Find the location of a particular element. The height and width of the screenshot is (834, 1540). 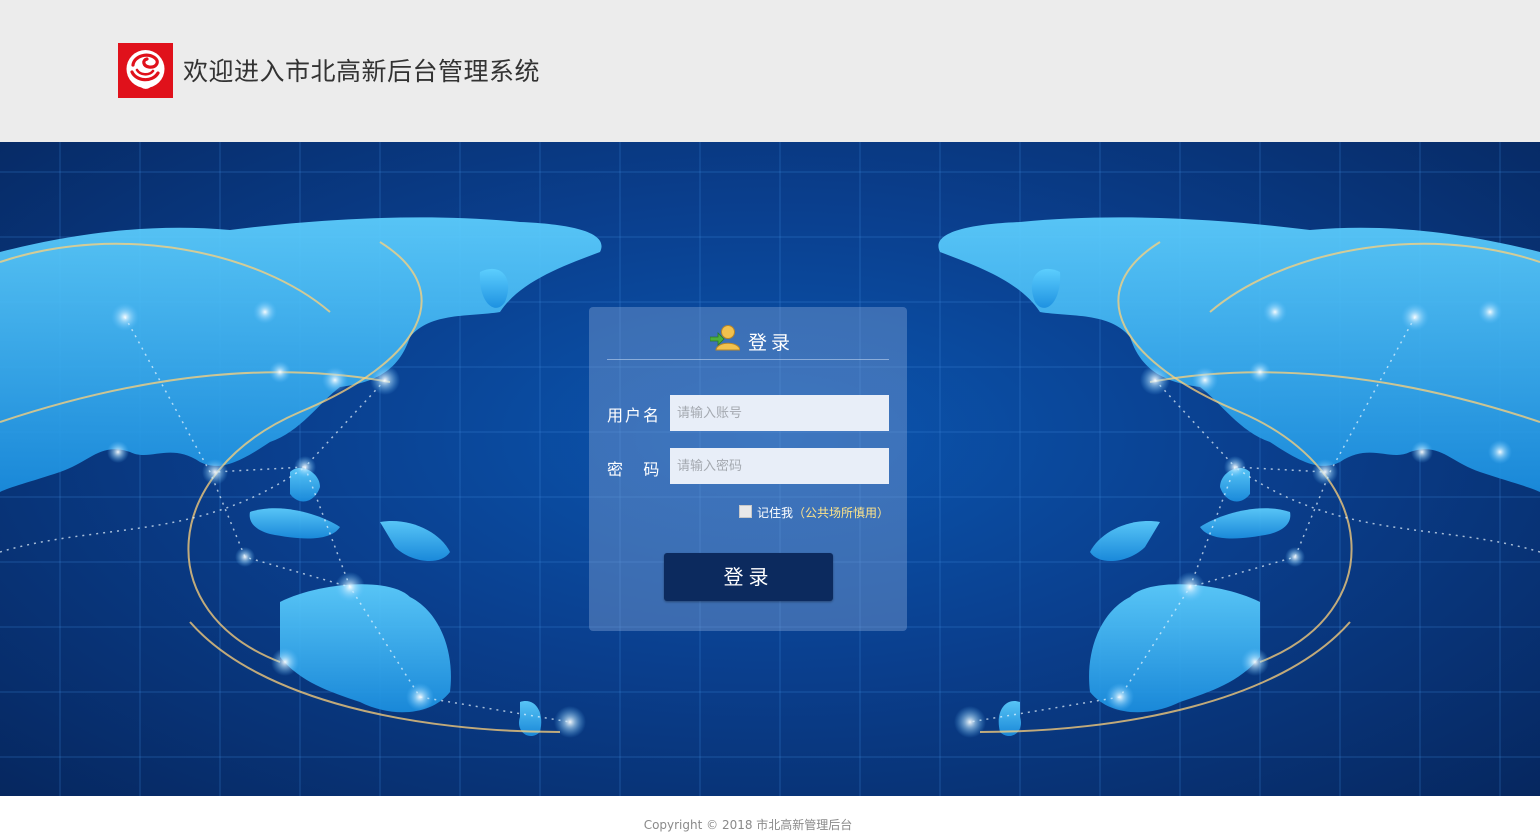

username-label: 用户名 is located at coordinates (634, 415).